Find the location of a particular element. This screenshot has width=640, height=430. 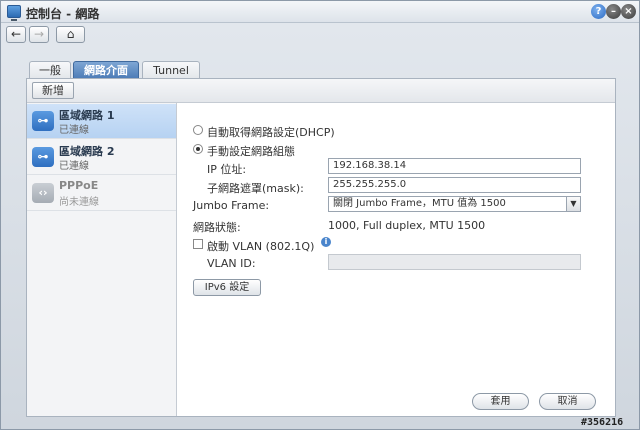

monitor-icon is located at coordinates (14, 13).